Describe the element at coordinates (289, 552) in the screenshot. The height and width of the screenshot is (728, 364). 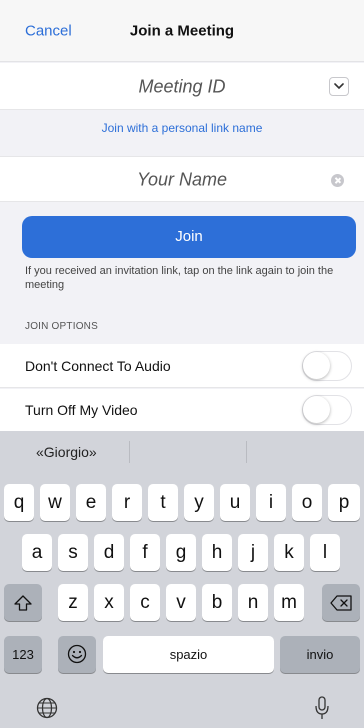
I see `key-k: k` at that location.